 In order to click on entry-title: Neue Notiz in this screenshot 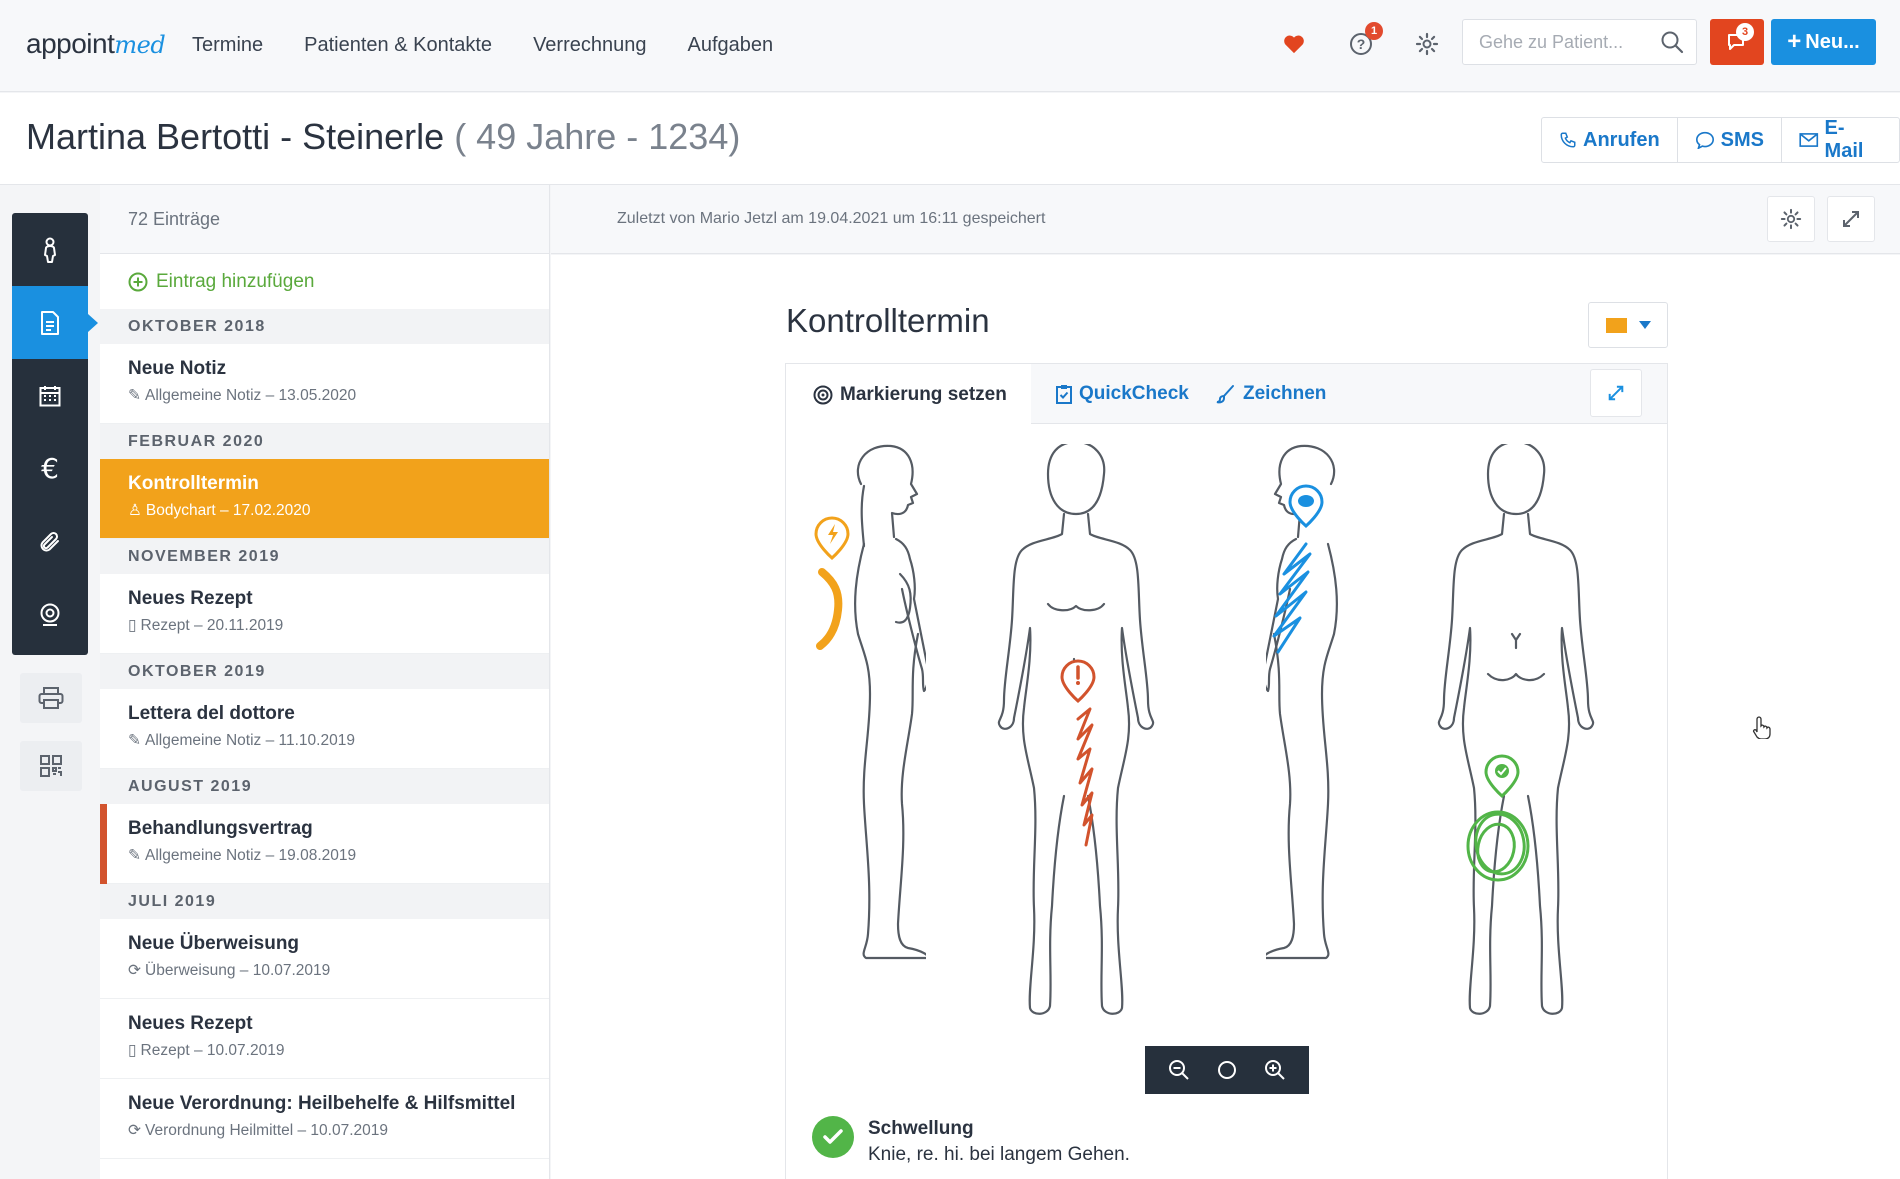, I will do `click(177, 368)`.